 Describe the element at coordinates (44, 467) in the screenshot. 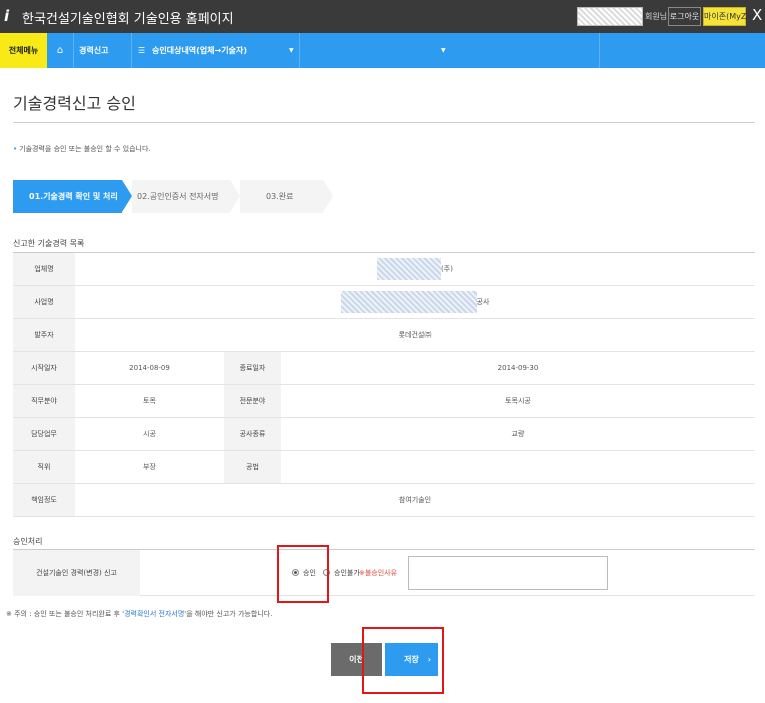

I see `position-label: 직위` at that location.